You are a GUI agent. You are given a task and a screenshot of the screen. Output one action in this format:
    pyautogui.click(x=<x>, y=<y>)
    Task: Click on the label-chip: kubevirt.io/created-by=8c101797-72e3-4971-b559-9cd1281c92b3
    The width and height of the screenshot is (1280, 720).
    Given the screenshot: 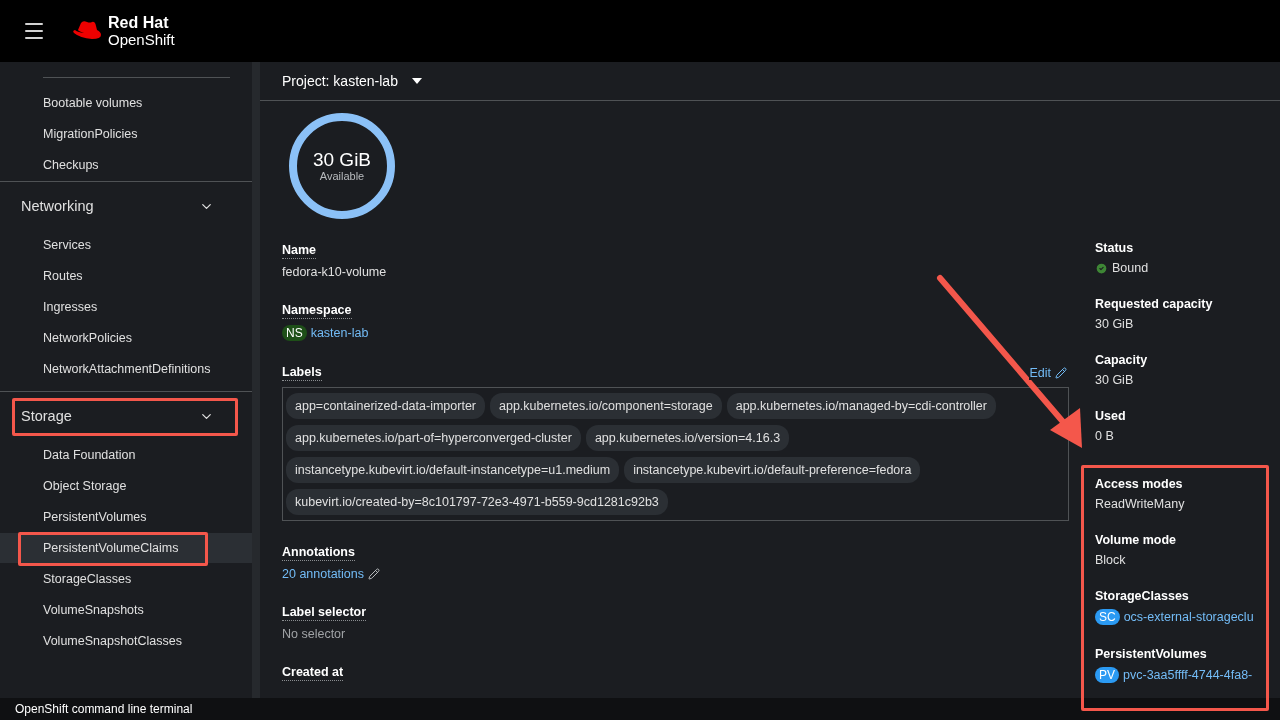 What is the action you would take?
    pyautogui.click(x=477, y=502)
    